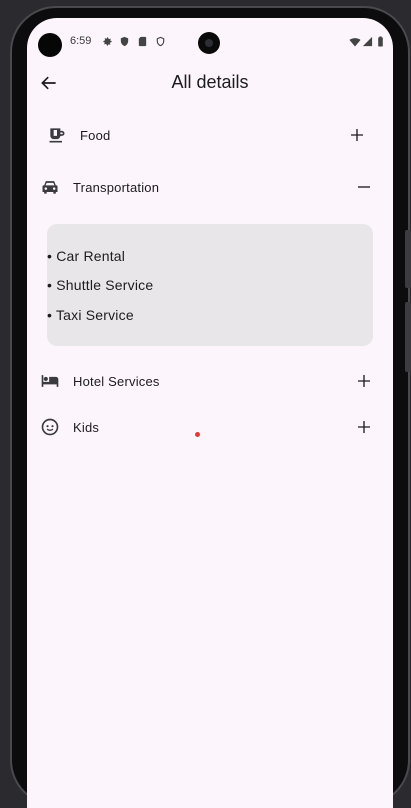 The height and width of the screenshot is (808, 411). Describe the element at coordinates (50, 187) in the screenshot. I see `car-icon` at that location.